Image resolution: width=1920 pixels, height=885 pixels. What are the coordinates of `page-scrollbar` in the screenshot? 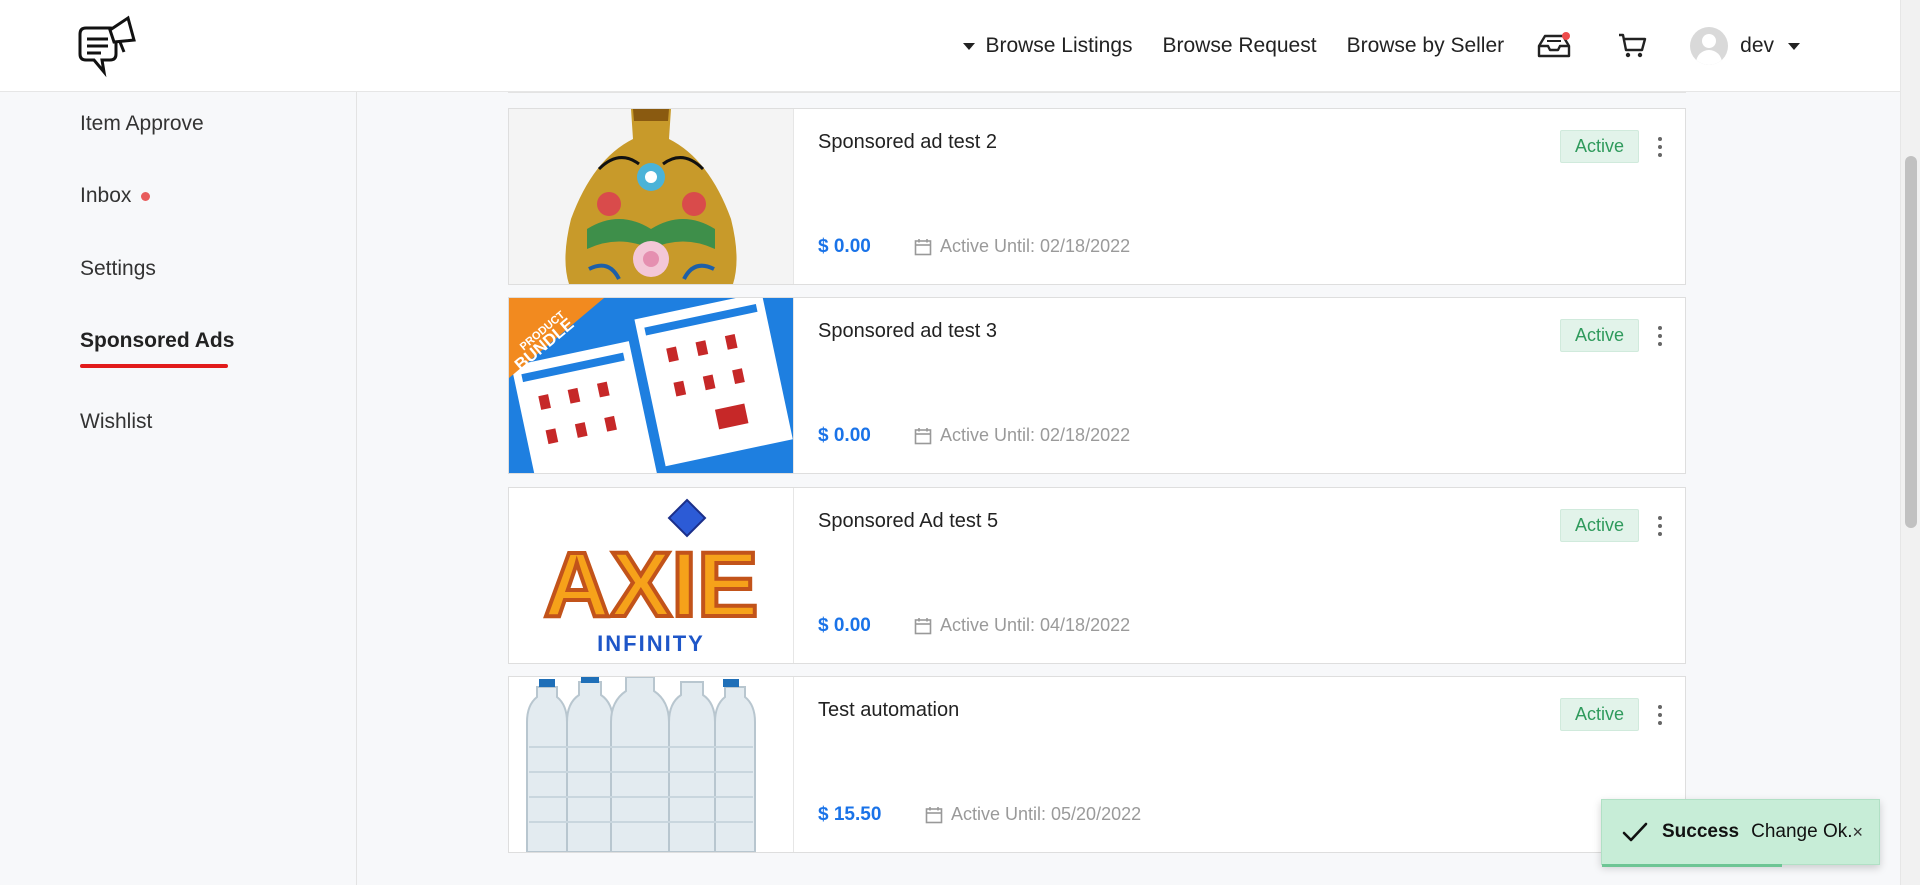 It's located at (1910, 442).